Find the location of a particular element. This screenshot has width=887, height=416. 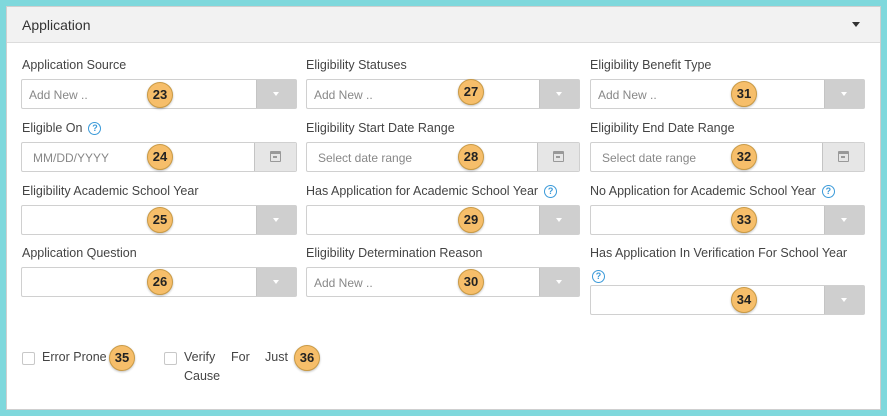

has-application-dropdown-button is located at coordinates (559, 220).